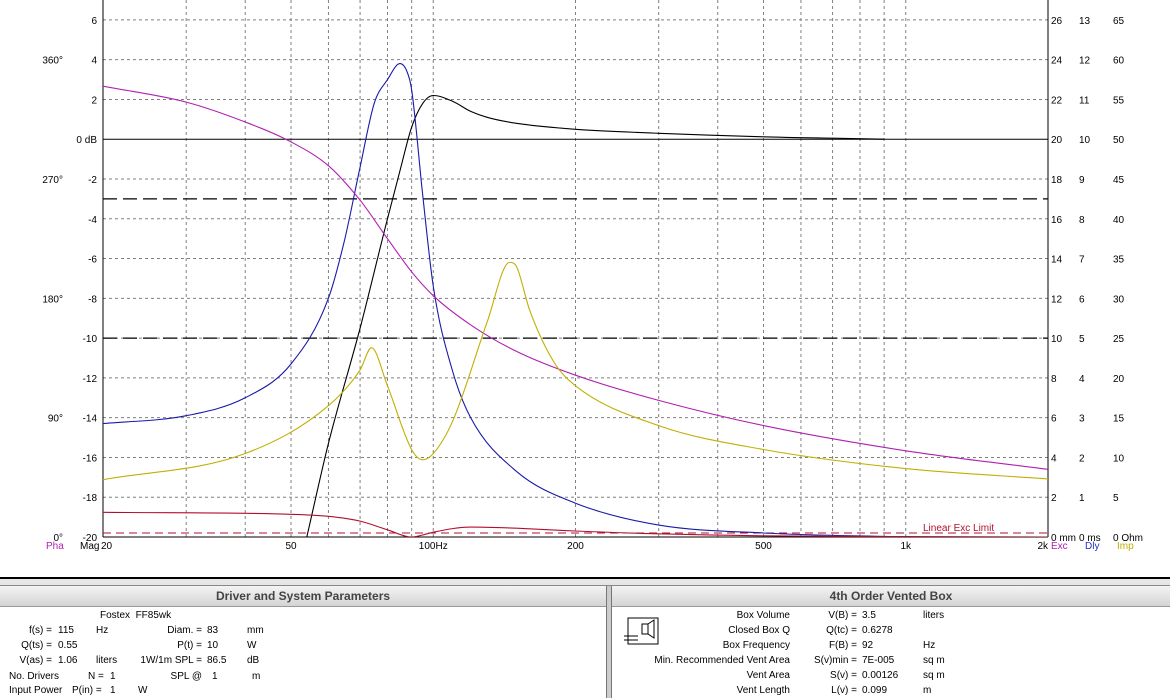 This screenshot has width=1170, height=698. I want to click on db-tick-label: -10, so click(90, 339).